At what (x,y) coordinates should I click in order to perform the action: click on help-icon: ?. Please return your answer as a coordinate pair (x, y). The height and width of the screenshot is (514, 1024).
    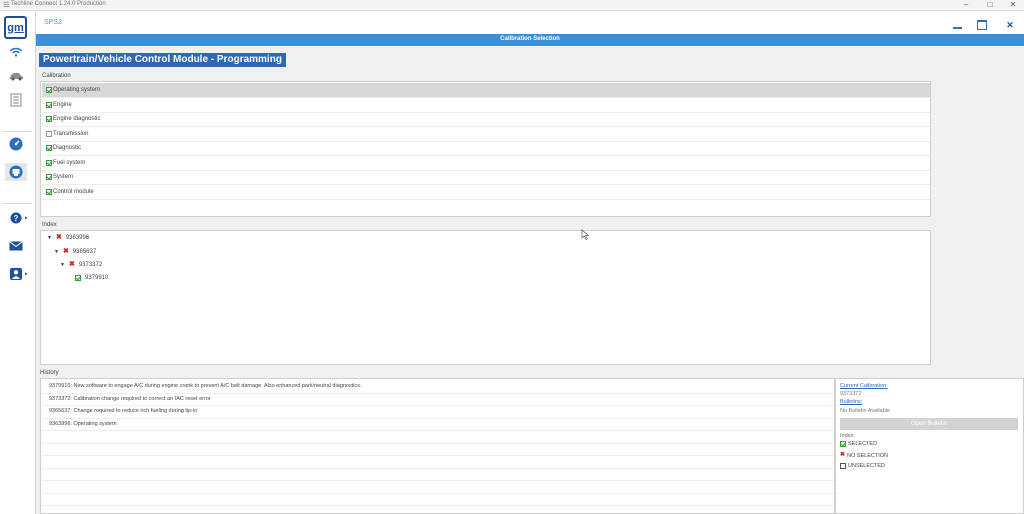
    Looking at the image, I should click on (16, 218).